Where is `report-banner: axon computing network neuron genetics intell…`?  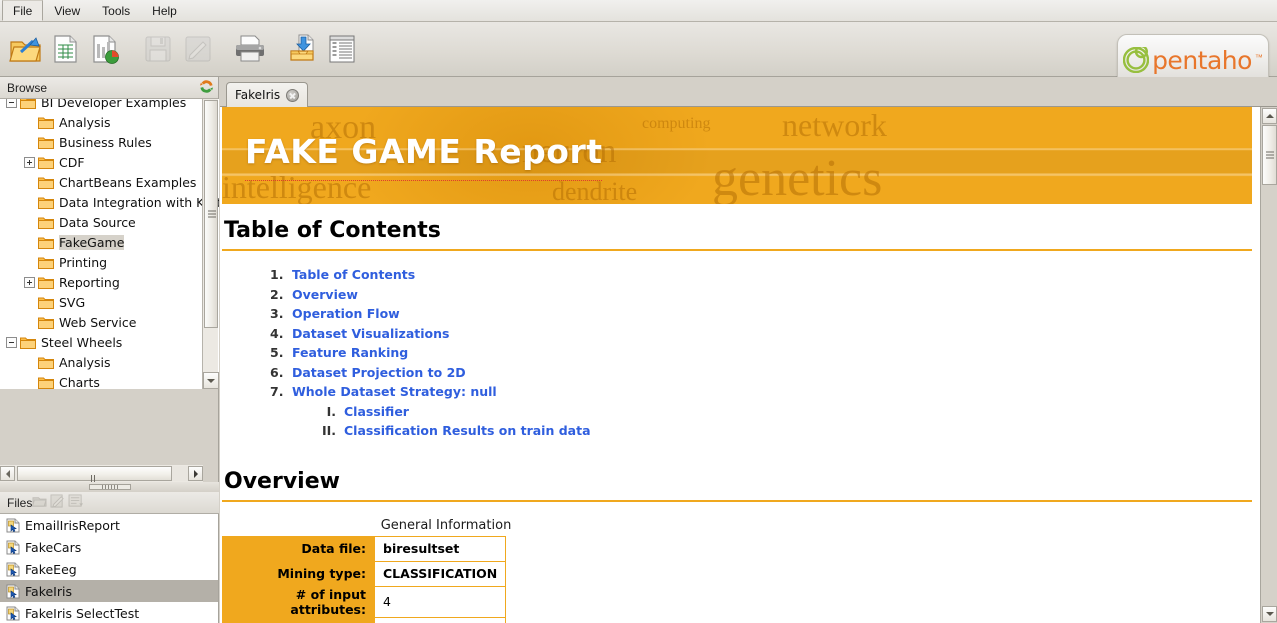 report-banner: axon computing network neuron genetics intell… is located at coordinates (737, 155).